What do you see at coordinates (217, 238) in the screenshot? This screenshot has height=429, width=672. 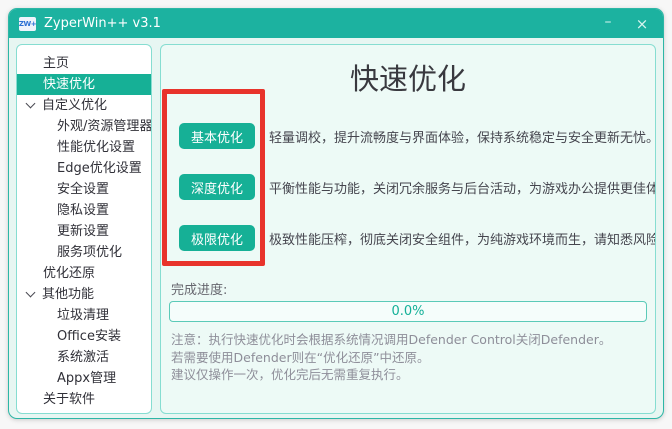 I see `optimize-button: 极限优化` at bounding box center [217, 238].